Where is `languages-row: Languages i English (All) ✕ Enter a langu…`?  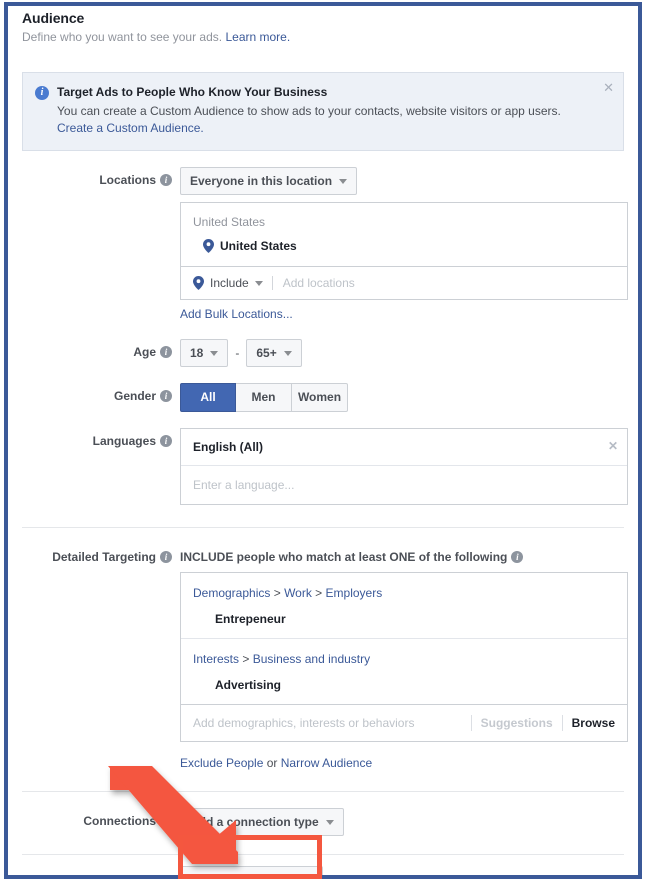 languages-row: Languages i English (All) ✕ Enter a langu… is located at coordinates (323, 466).